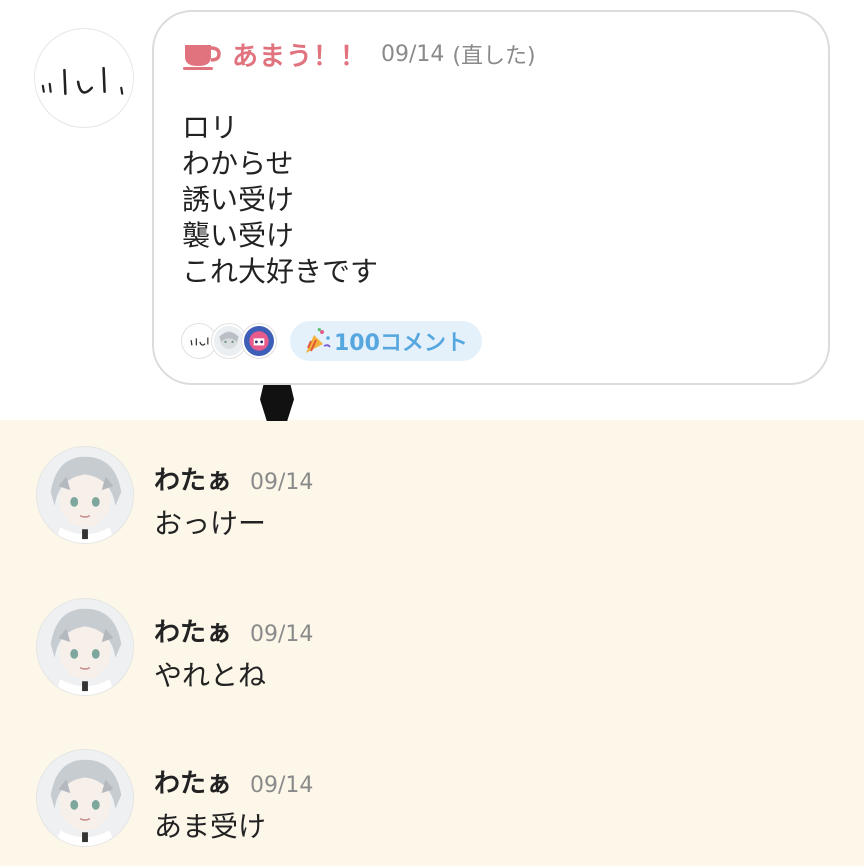  I want to click on post-author-avatar, so click(84, 78).